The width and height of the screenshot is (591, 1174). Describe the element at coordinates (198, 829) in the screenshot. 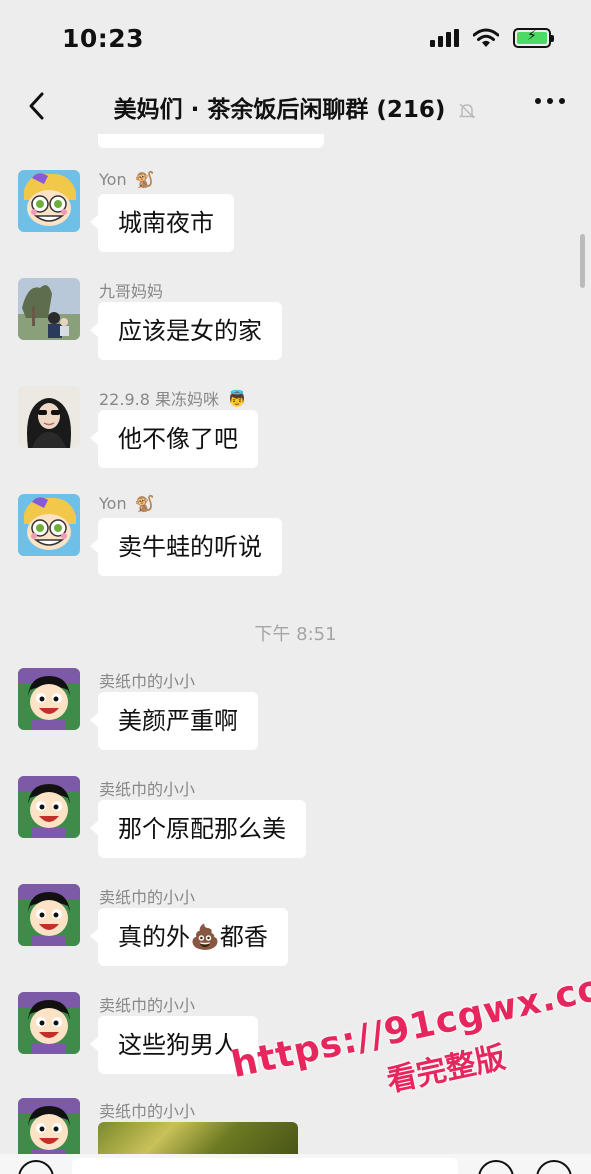

I see `message-bubble: 那个原配那么美` at that location.